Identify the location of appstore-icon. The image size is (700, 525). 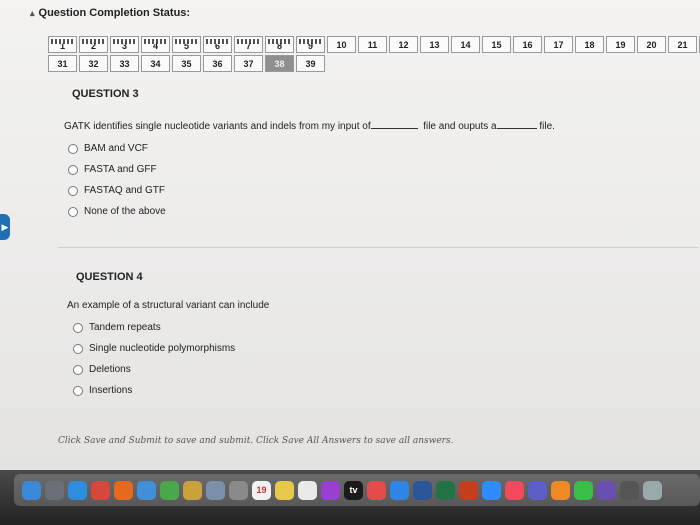
(399, 490).